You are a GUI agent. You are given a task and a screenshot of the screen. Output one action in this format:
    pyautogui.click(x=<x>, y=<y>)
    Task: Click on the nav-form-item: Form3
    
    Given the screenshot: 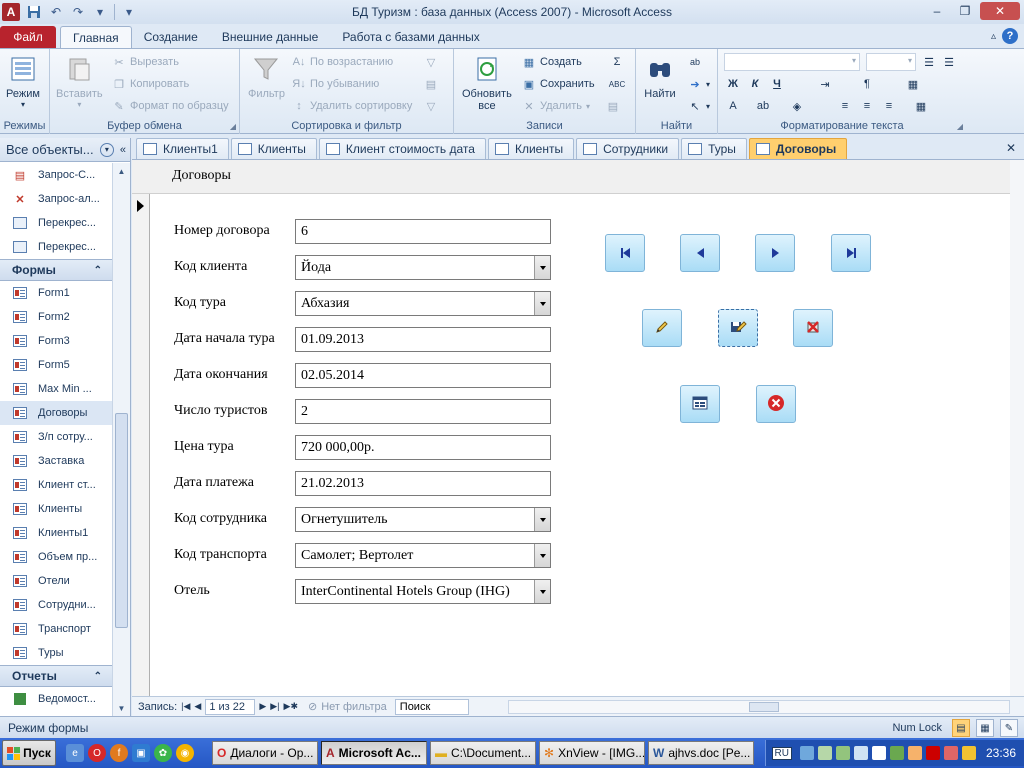 What is the action you would take?
    pyautogui.click(x=56, y=341)
    